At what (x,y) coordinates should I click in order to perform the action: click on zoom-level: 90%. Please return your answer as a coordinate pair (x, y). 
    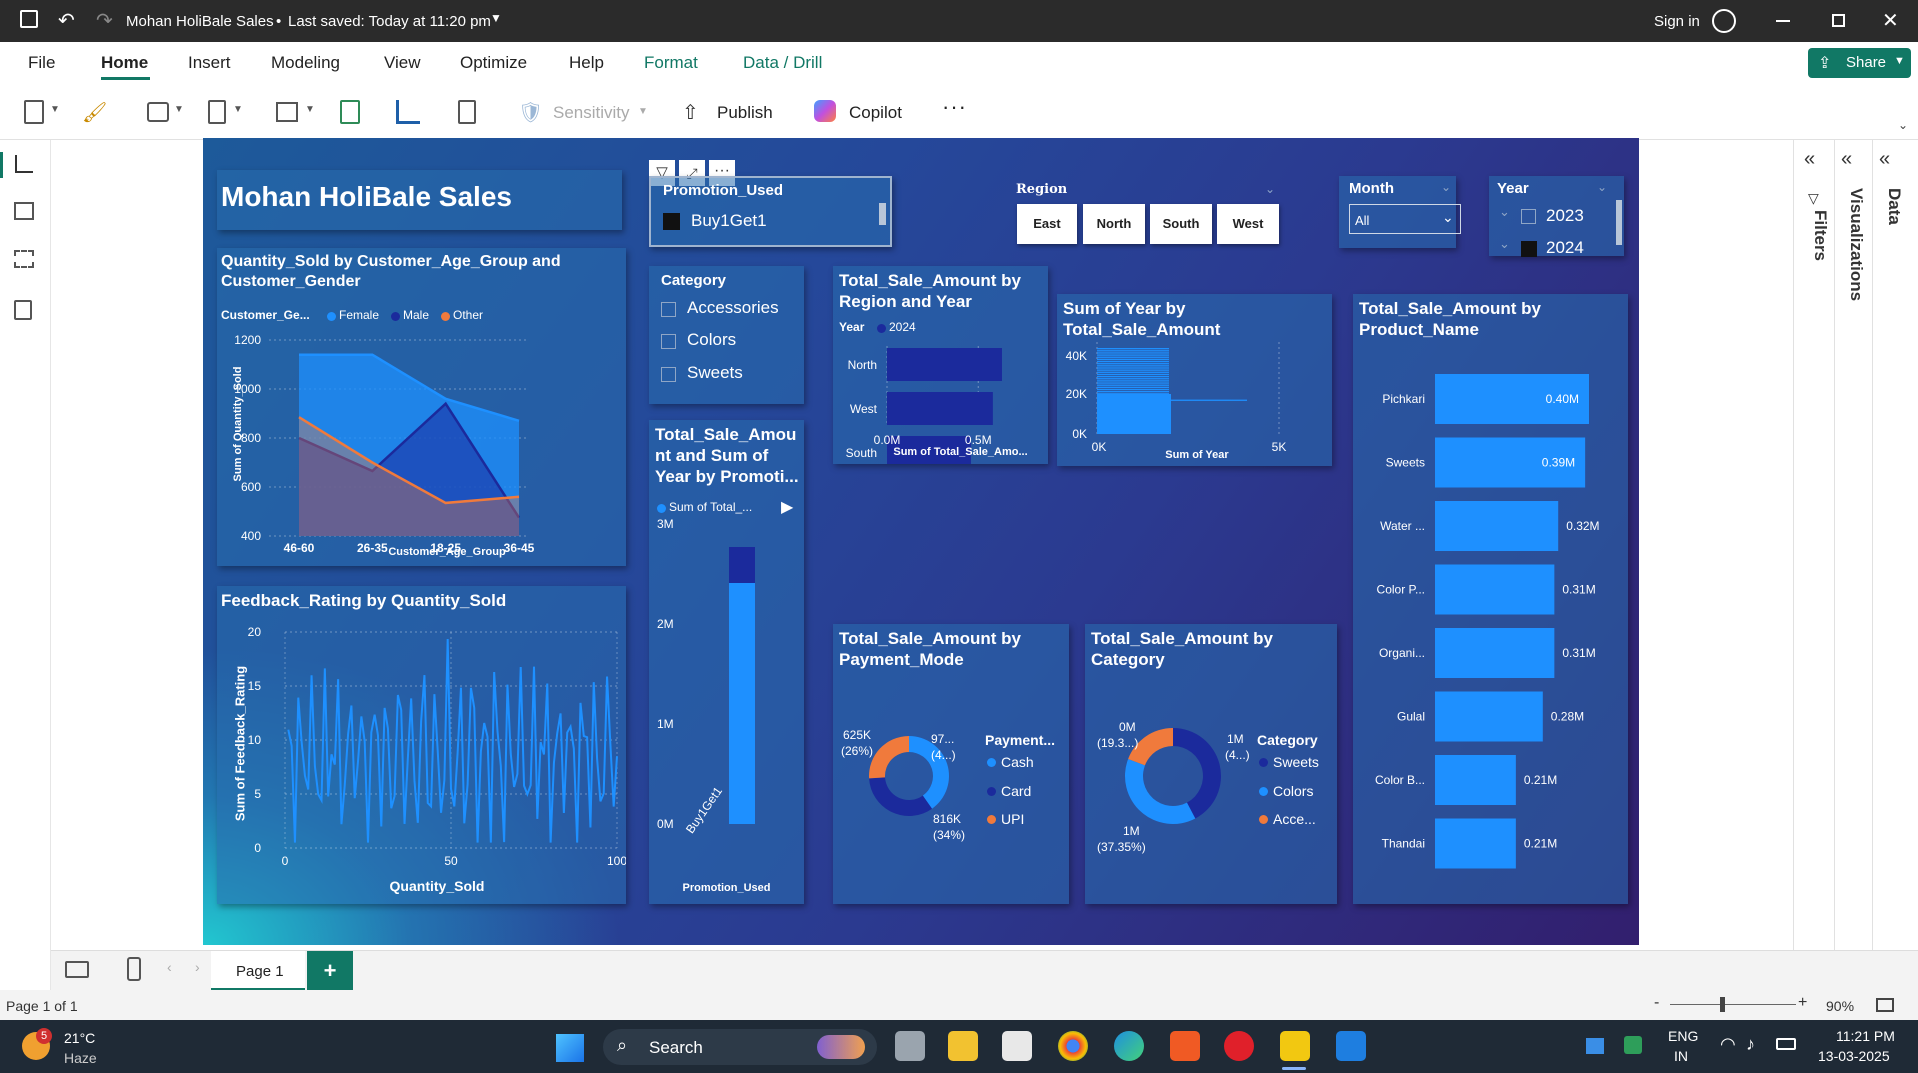
    Looking at the image, I should click on (1840, 1006).